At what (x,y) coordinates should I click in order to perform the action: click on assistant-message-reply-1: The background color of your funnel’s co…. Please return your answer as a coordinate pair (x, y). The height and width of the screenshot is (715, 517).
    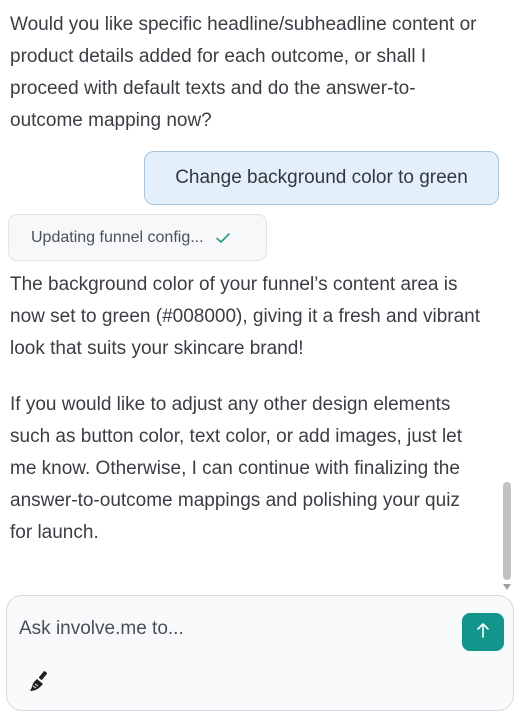
    Looking at the image, I should click on (245, 316).